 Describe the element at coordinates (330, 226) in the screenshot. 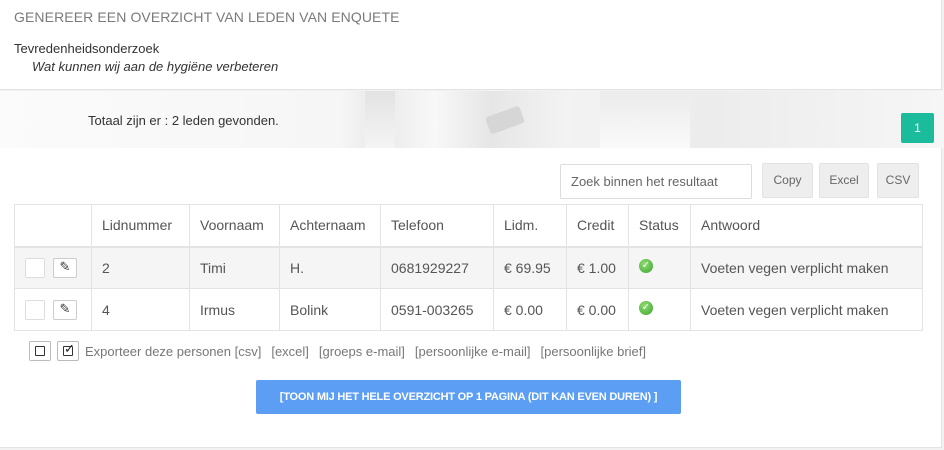

I see `column-header-achternaam: Achternaam` at that location.